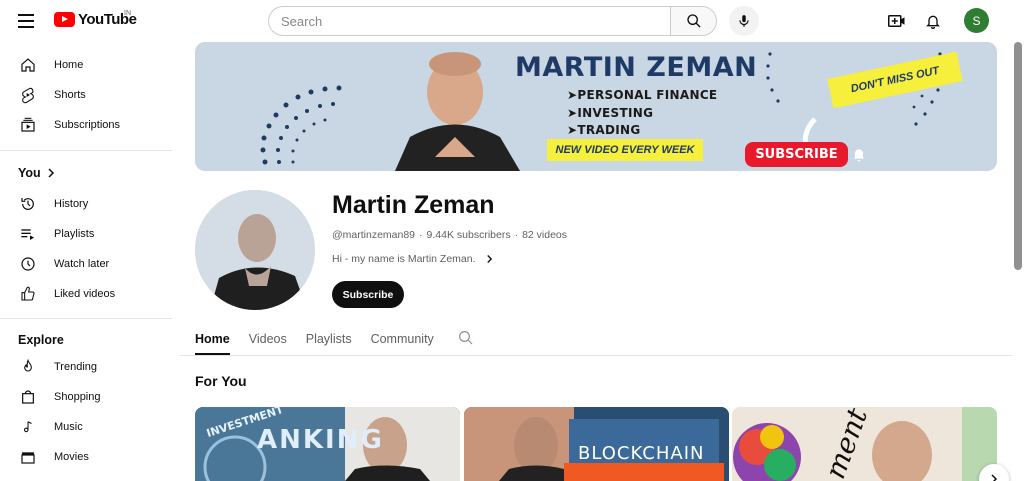 This screenshot has height=481, width=1024. I want to click on sidebar-item-label: Subscriptions, so click(87, 125).